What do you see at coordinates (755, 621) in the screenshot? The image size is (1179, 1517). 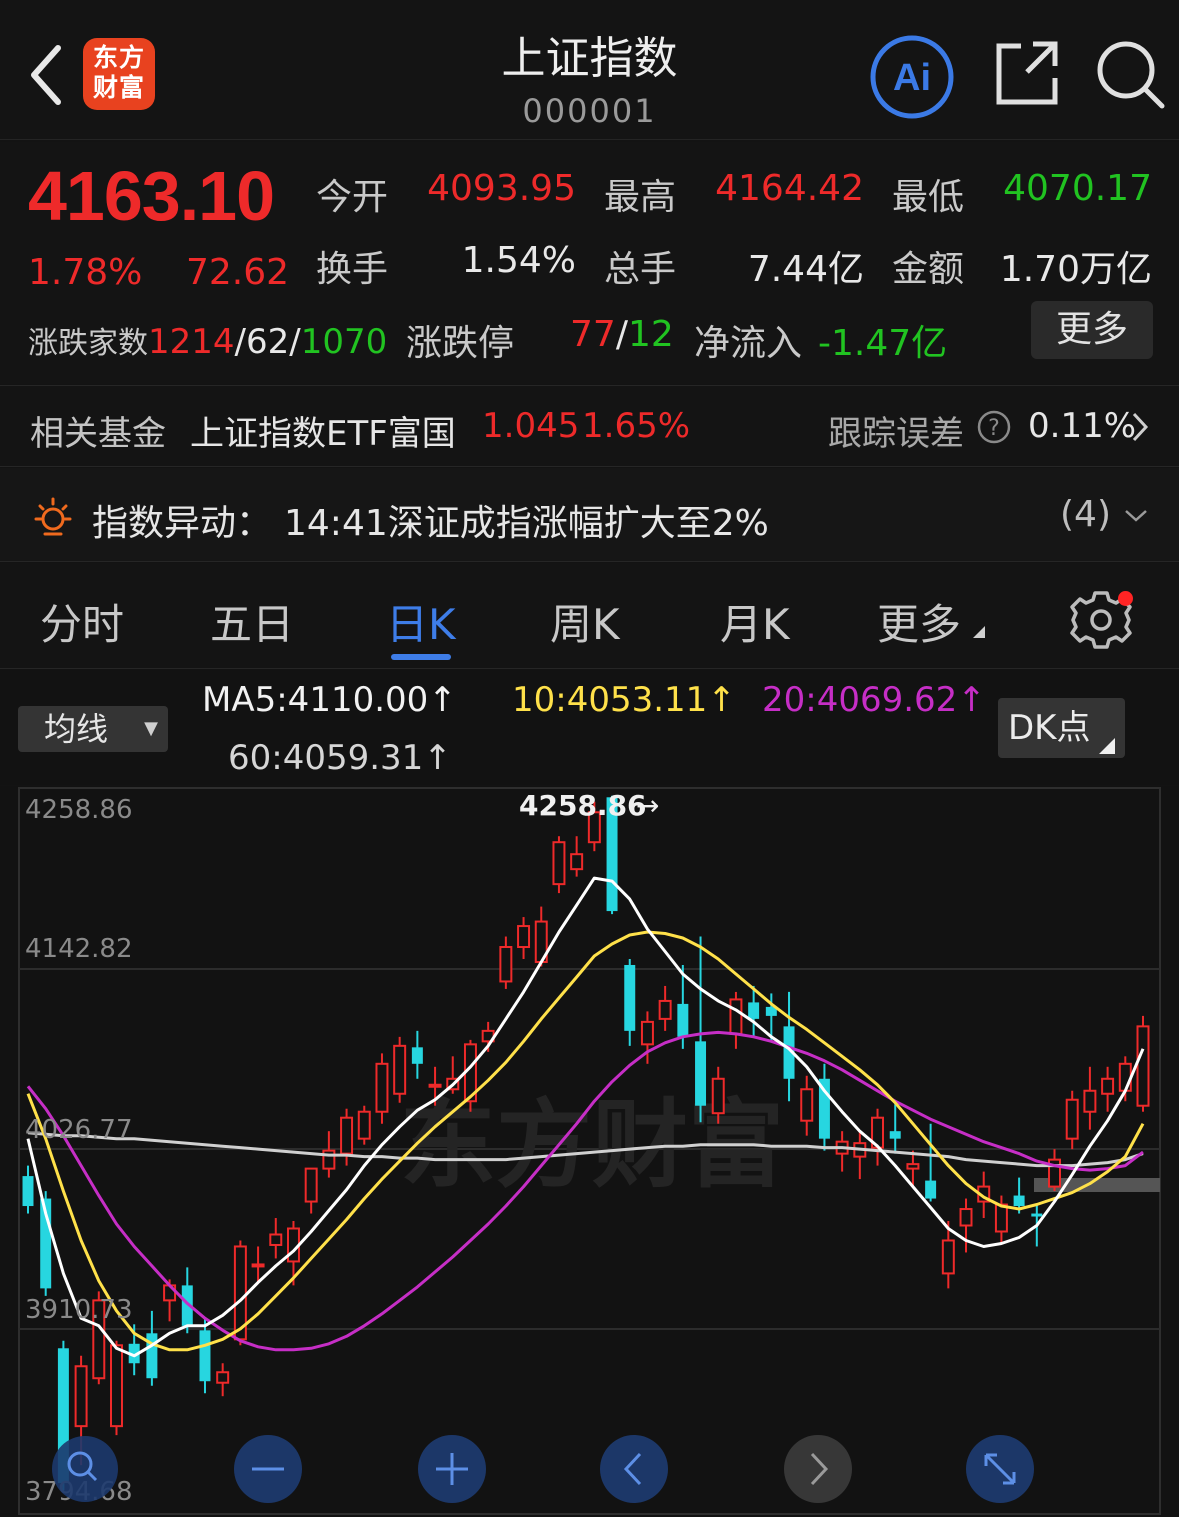 I see `tab-monthly-k: 月K` at bounding box center [755, 621].